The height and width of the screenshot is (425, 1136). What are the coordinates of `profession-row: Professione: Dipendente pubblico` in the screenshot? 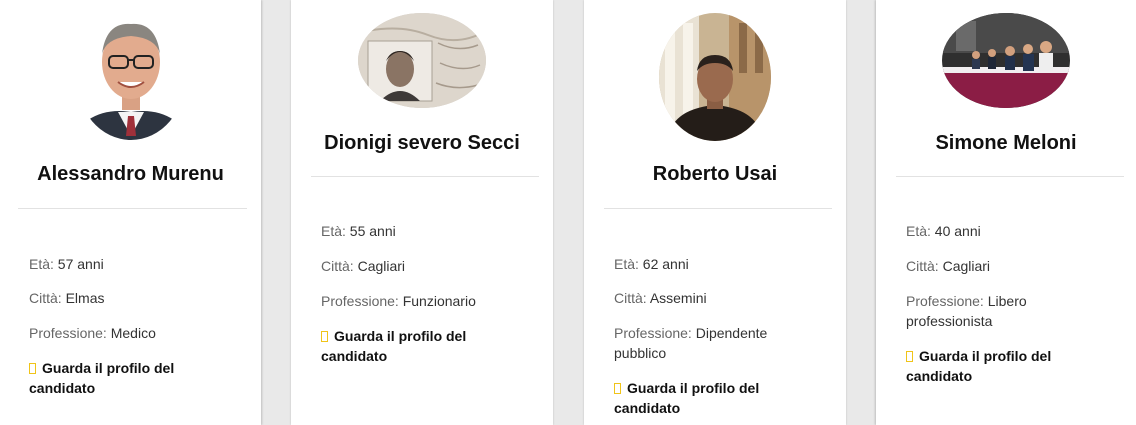 It's located at (709, 343).